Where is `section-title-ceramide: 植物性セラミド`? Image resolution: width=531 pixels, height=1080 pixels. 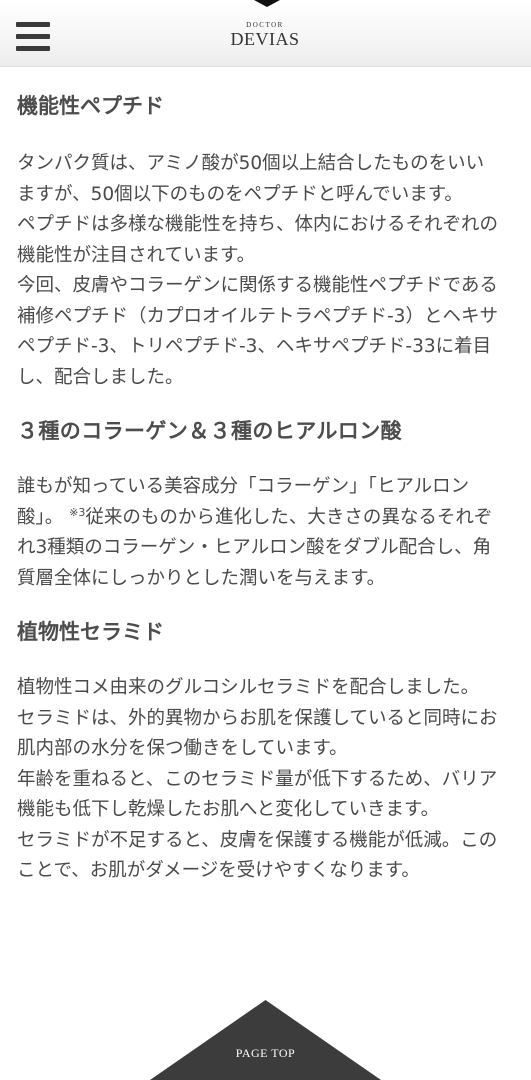
section-title-ceramide: 植物性セラミド is located at coordinates (90, 632).